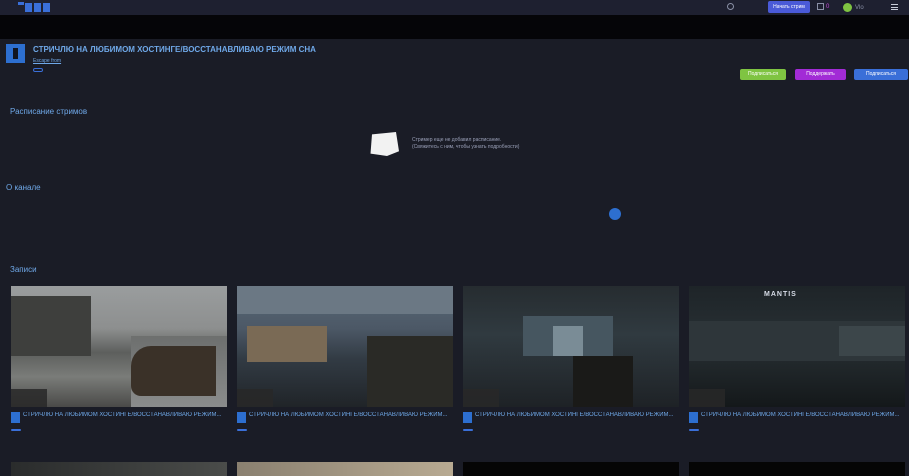 The height and width of the screenshot is (476, 909). Describe the element at coordinates (789, 7) in the screenshot. I see `start-stream-button: Начать стрим` at that location.